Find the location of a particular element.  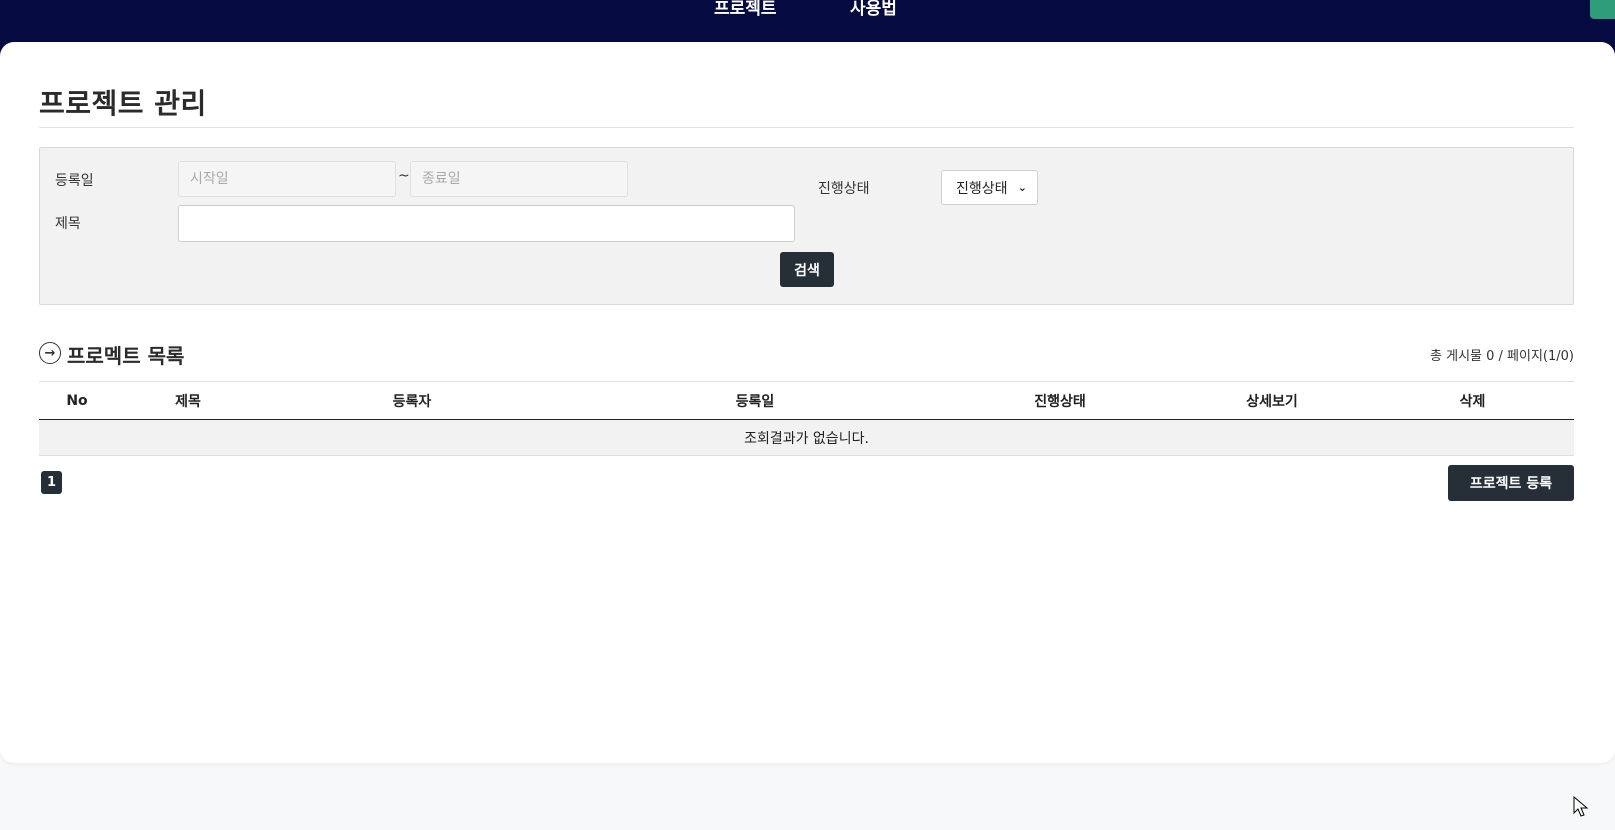

title-divider is located at coordinates (806, 127).